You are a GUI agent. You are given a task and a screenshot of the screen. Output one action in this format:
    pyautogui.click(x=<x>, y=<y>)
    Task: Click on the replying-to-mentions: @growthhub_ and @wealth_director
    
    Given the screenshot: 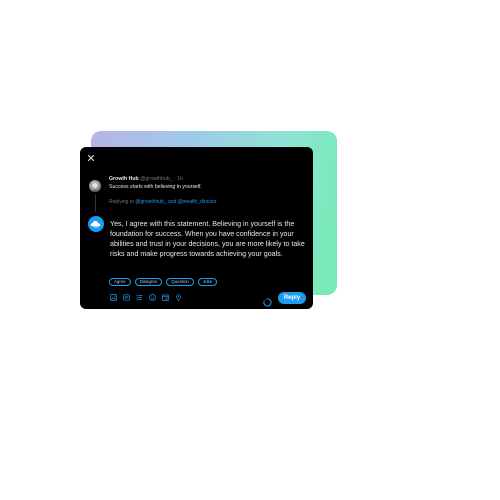 What is the action you would take?
    pyautogui.click(x=175, y=202)
    